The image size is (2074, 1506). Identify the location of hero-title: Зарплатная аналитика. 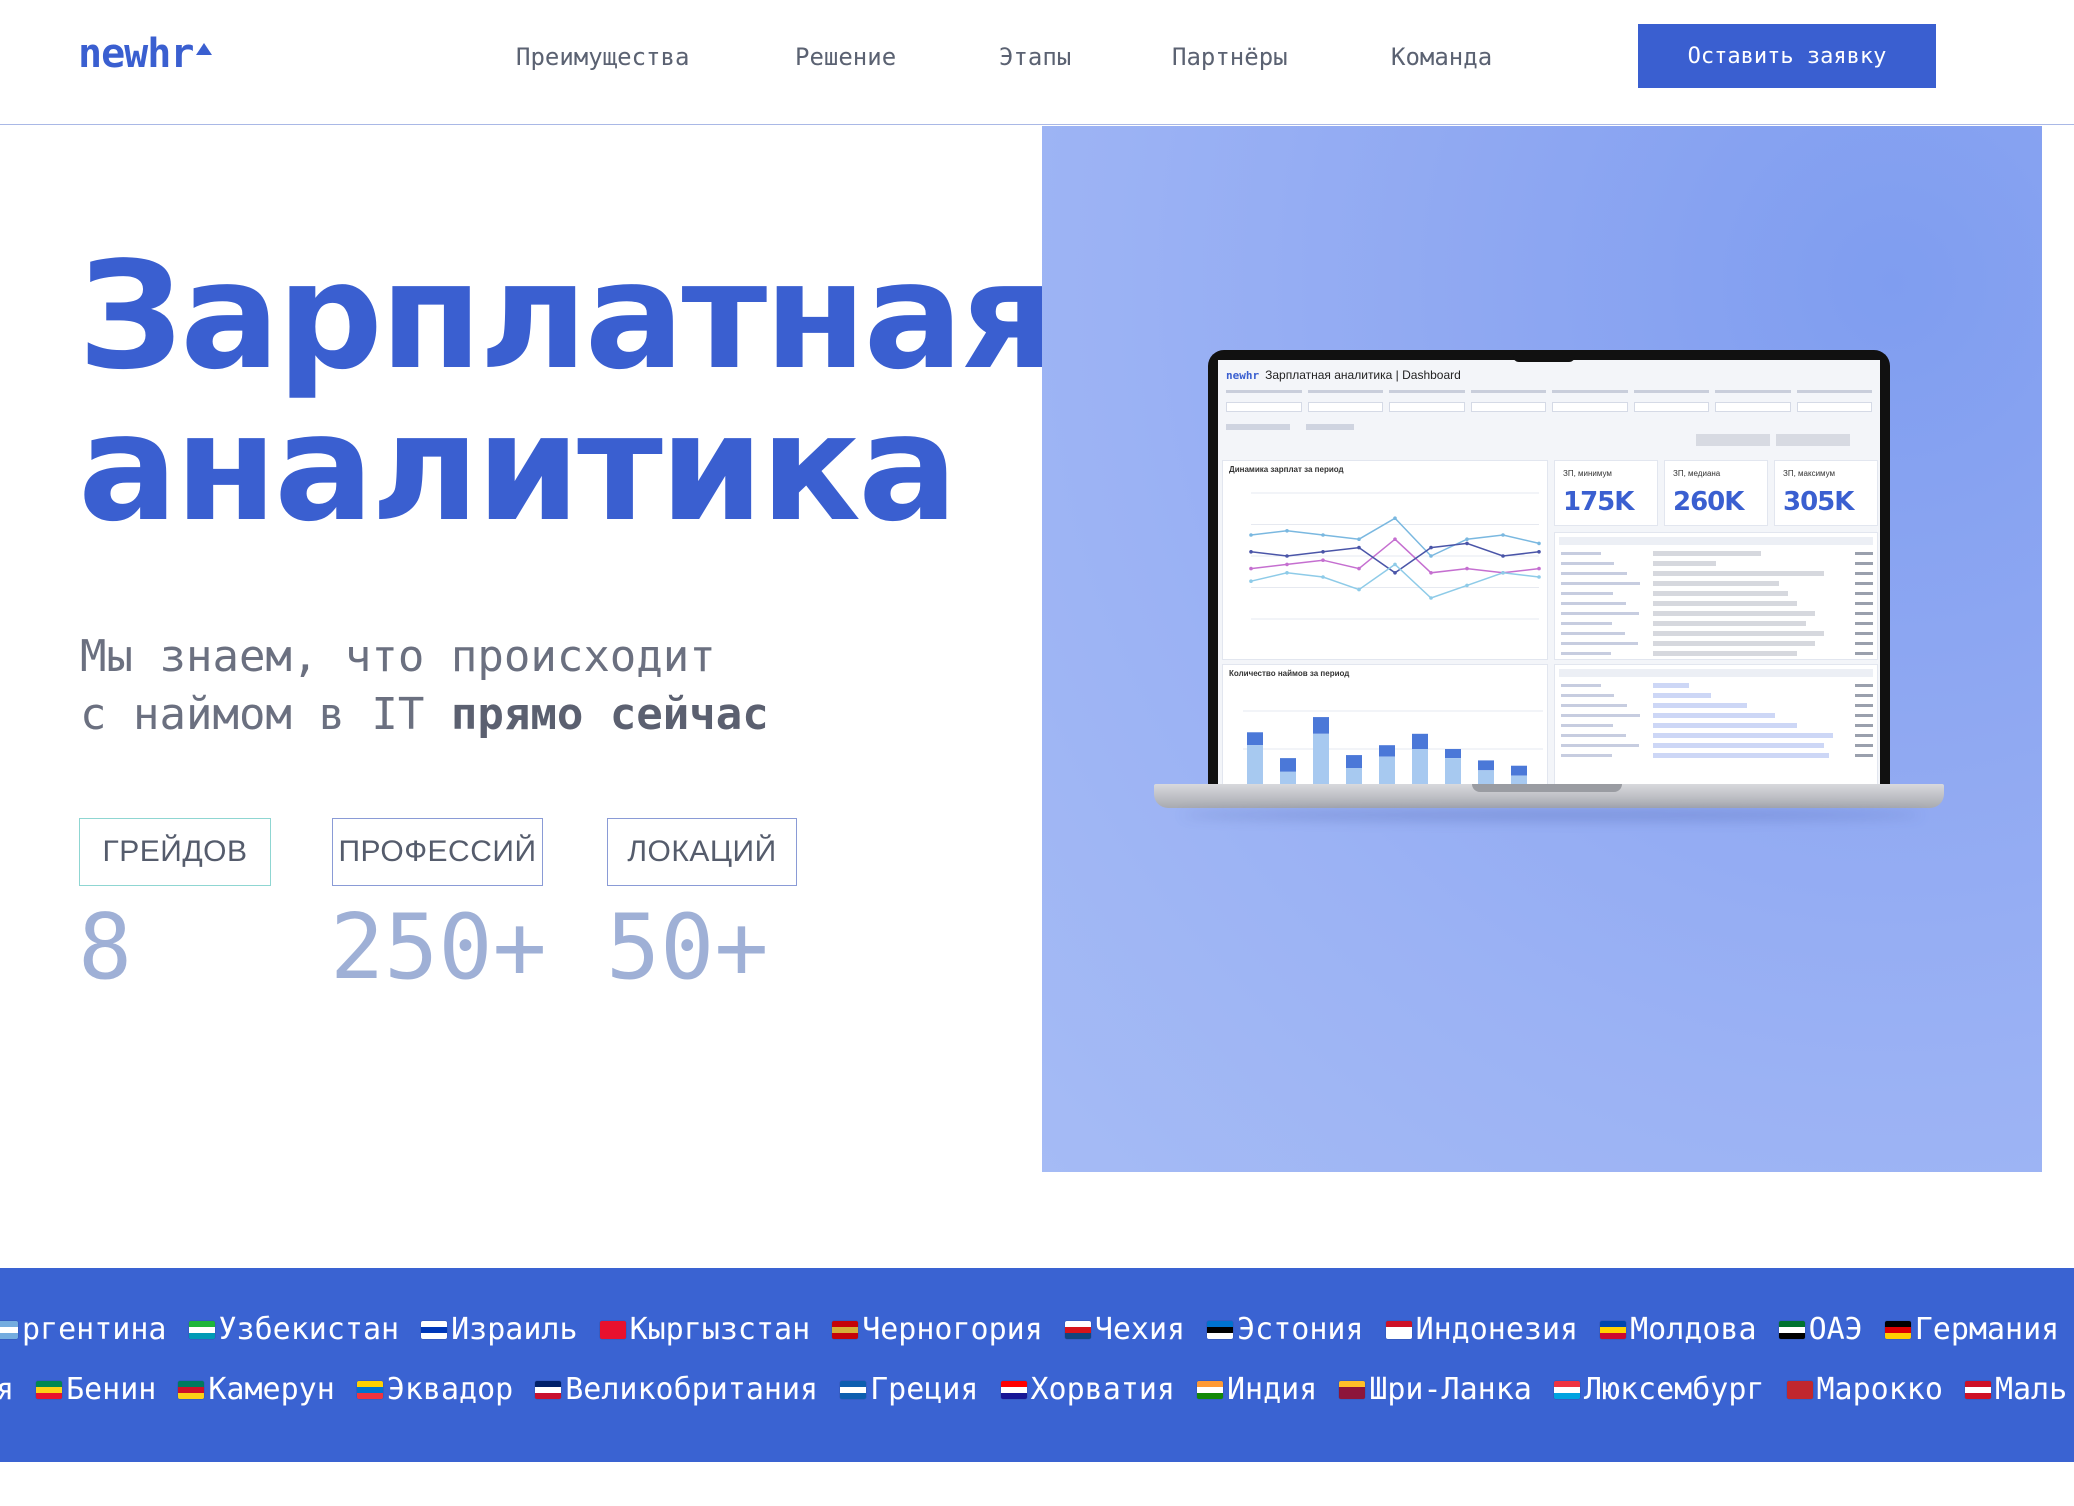
(566, 397).